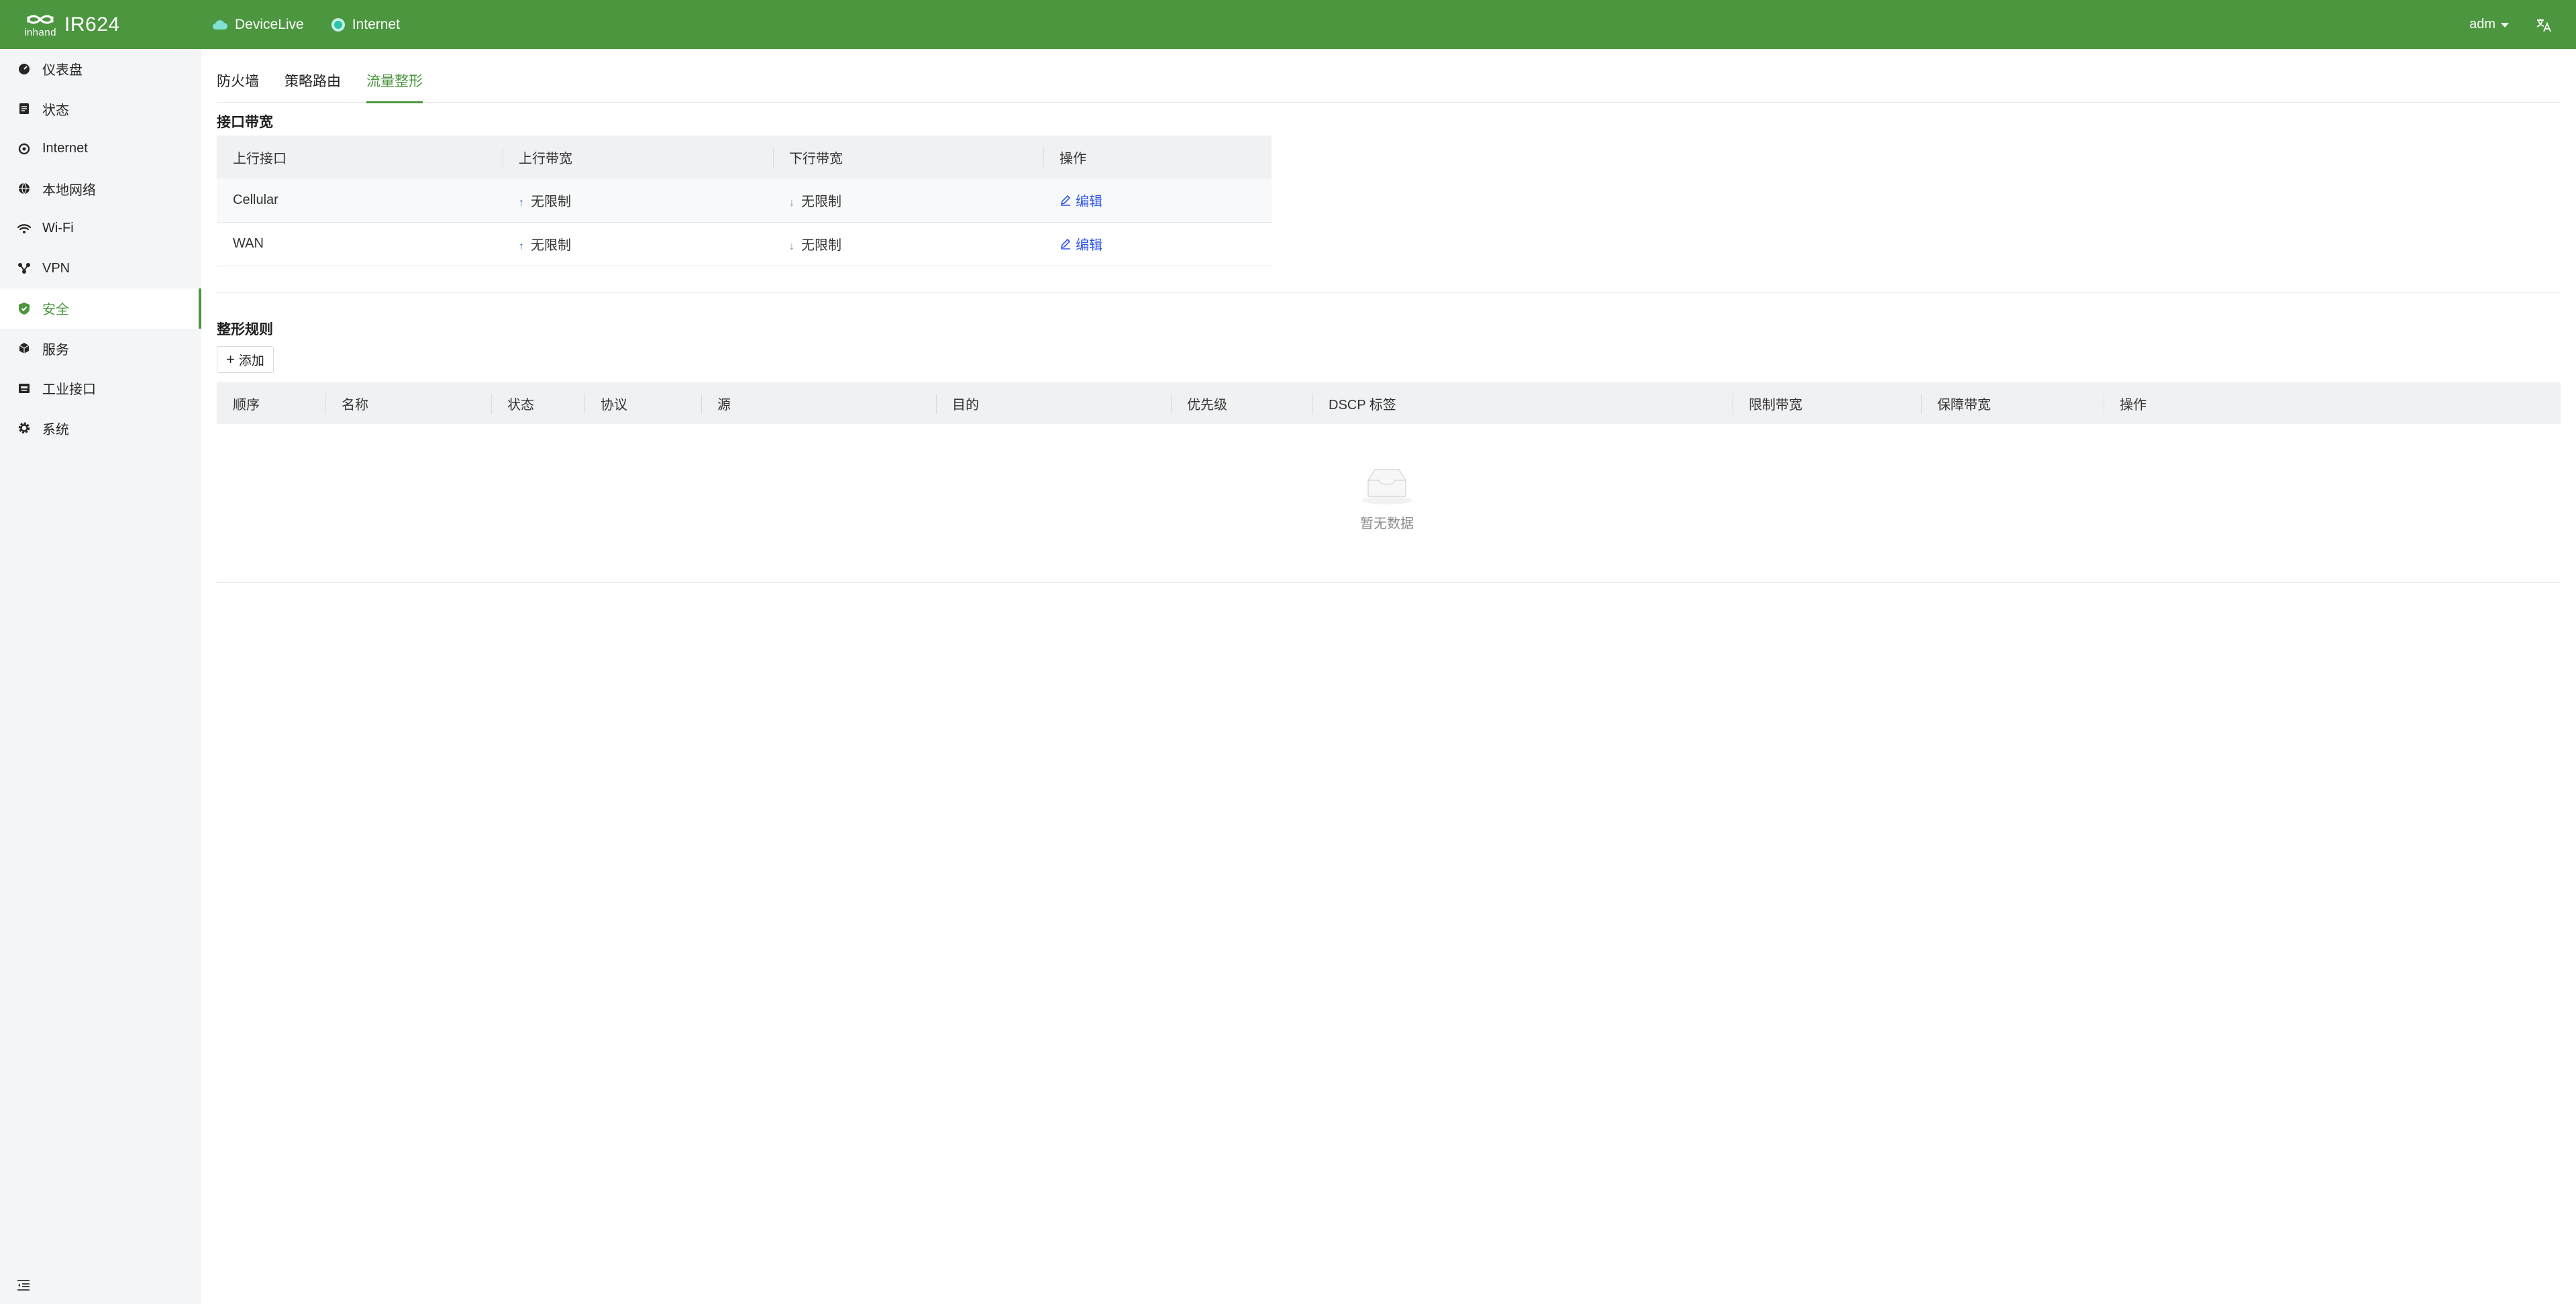 The width and height of the screenshot is (2576, 1304). Describe the element at coordinates (408, 403) in the screenshot. I see `column-header: 名称` at that location.